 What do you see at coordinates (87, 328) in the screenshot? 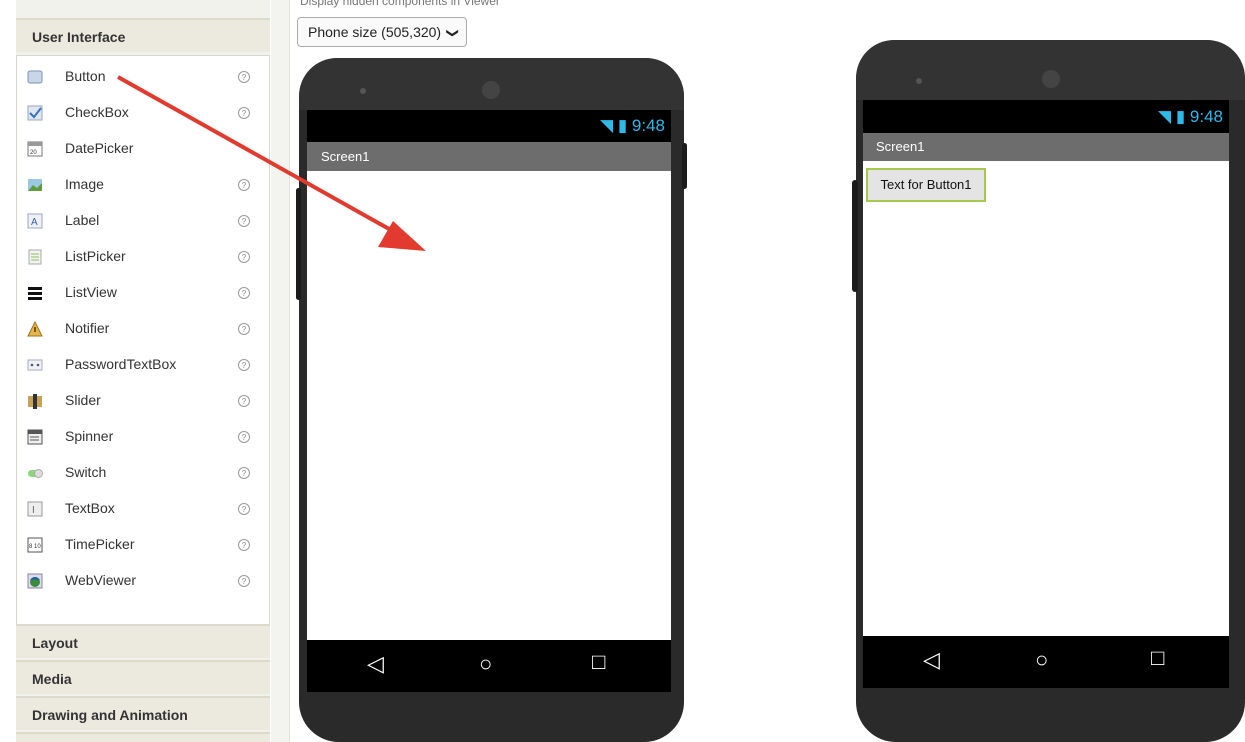
I see `palette-item-label: Notifier` at bounding box center [87, 328].